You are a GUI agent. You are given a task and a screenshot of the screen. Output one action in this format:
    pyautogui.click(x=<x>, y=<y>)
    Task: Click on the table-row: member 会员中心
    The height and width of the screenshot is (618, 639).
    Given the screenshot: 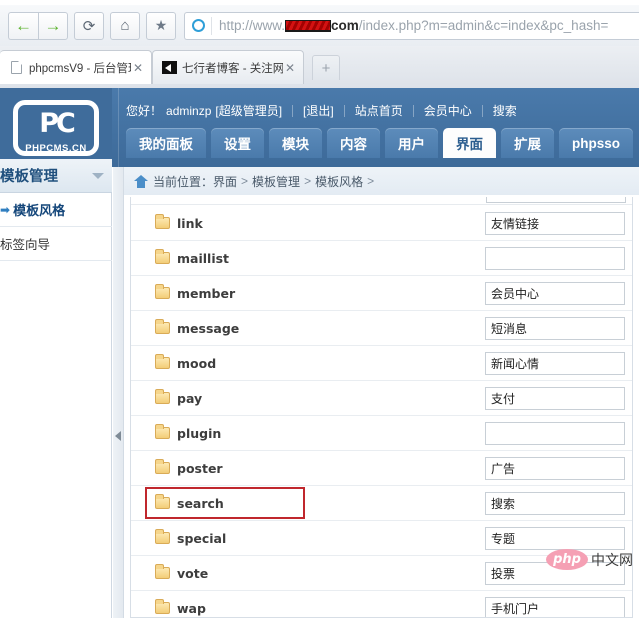 What is the action you would take?
    pyautogui.click(x=381, y=293)
    